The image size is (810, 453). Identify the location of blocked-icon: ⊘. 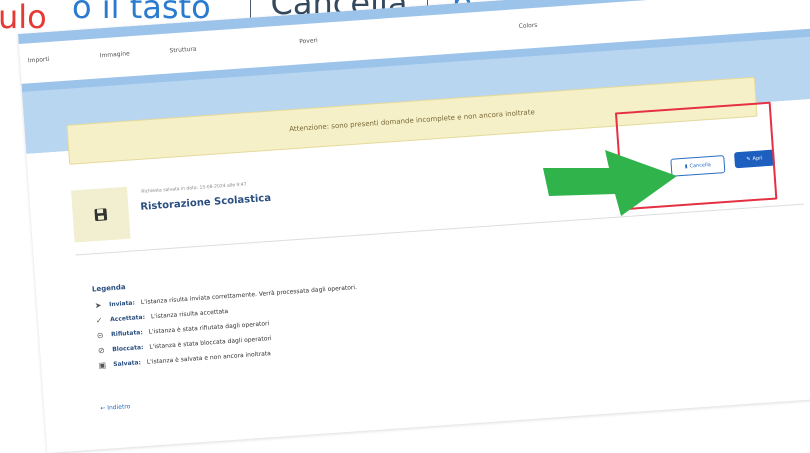
(101, 350).